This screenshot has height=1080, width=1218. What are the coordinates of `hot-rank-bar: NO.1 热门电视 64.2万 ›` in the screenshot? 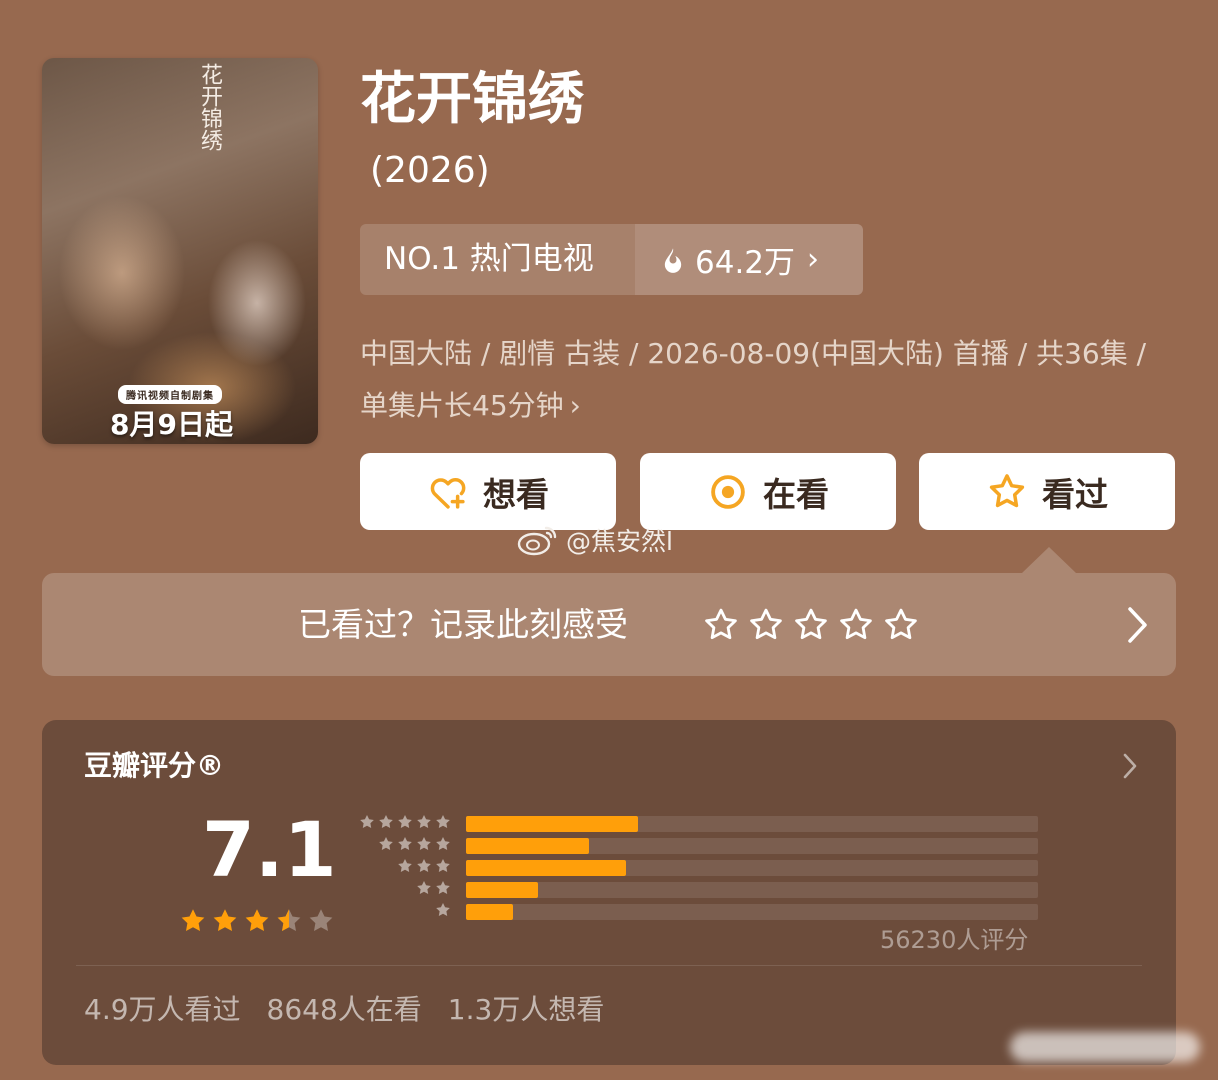 It's located at (611, 259).